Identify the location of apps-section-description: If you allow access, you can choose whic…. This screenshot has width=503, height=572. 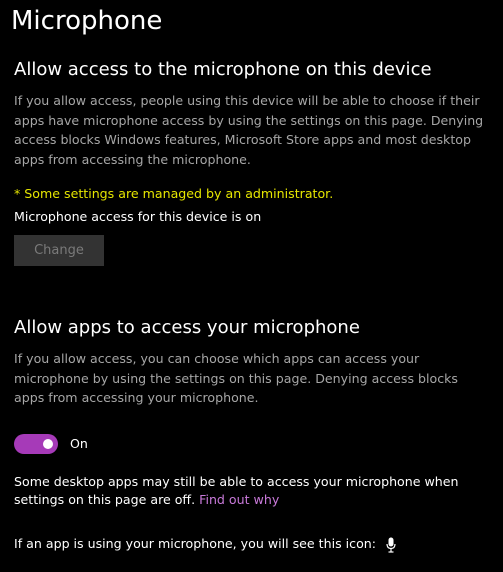
(236, 378).